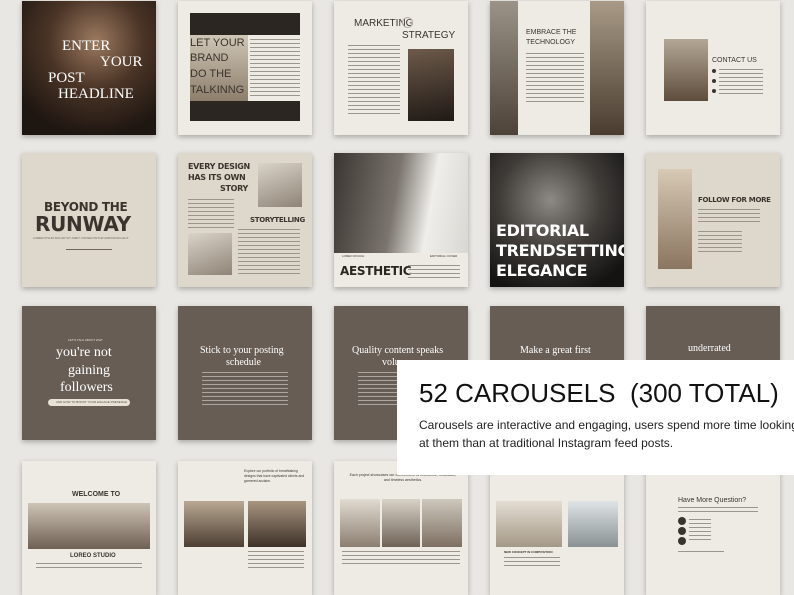 The width and height of the screenshot is (794, 595). What do you see at coordinates (280, 185) in the screenshot?
I see `model-photo-top` at bounding box center [280, 185].